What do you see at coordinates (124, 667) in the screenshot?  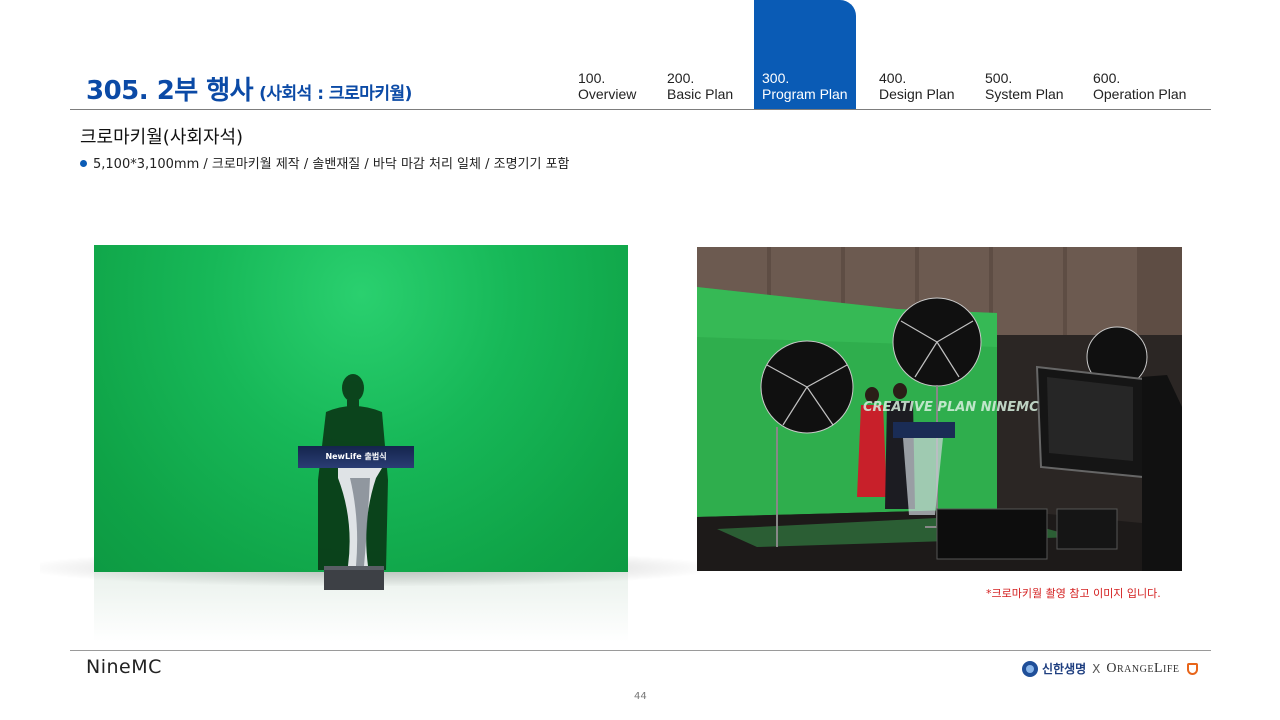 I see `ninemc-logo: NineMC` at bounding box center [124, 667].